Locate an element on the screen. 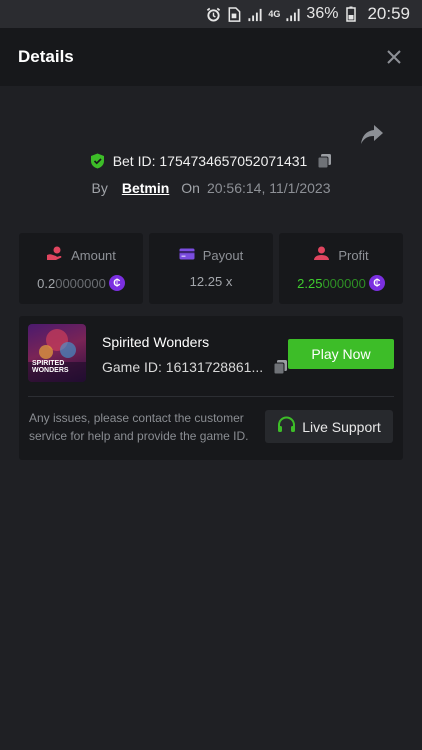  share-button is located at coordinates (372, 135).